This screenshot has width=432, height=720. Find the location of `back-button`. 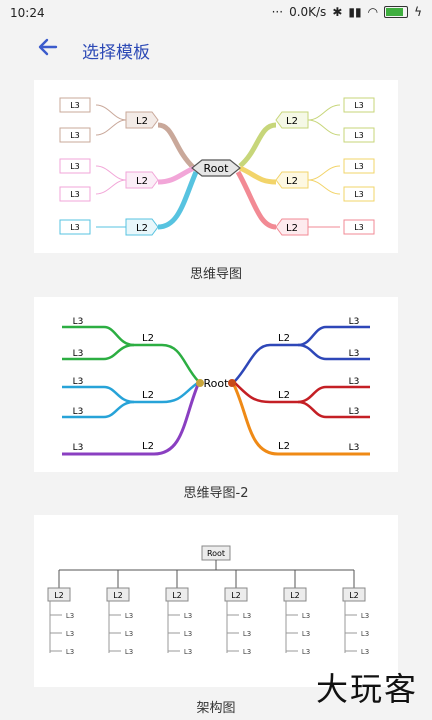

back-button is located at coordinates (48, 47).